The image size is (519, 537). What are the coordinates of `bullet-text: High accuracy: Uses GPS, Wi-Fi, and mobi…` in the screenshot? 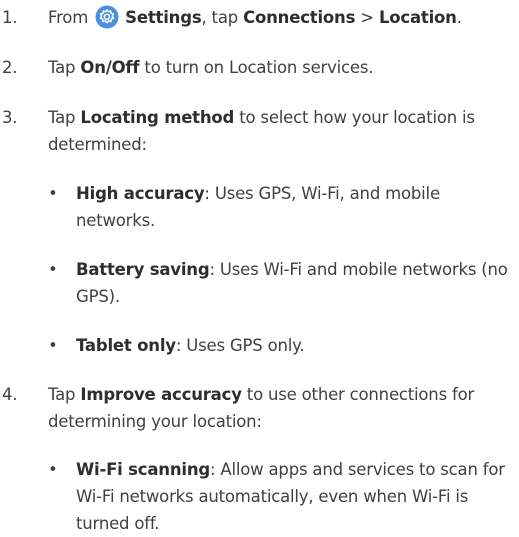 It's located at (258, 207).